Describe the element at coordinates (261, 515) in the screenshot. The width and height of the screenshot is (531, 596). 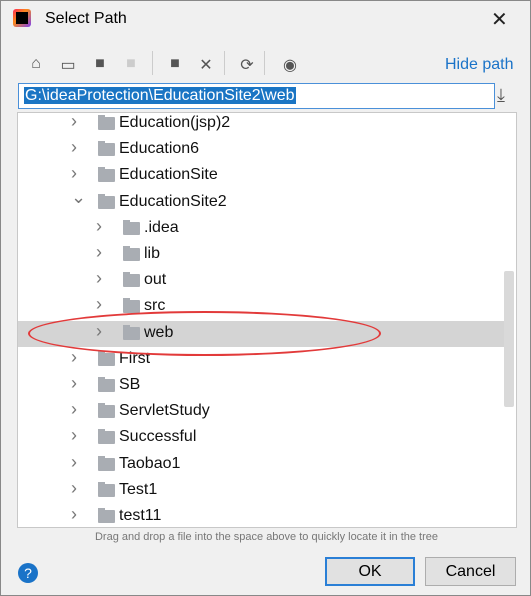
I see `tree-row: › test11` at that location.